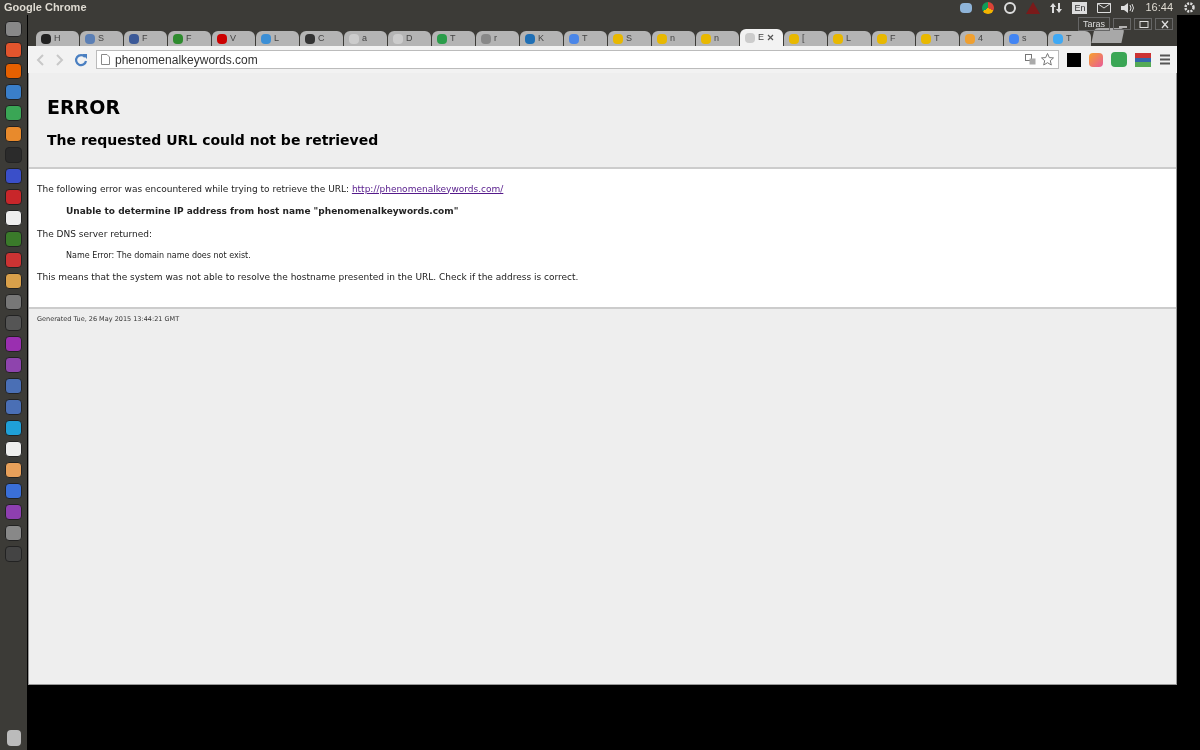  I want to click on browser-tab: E, so click(761, 37).